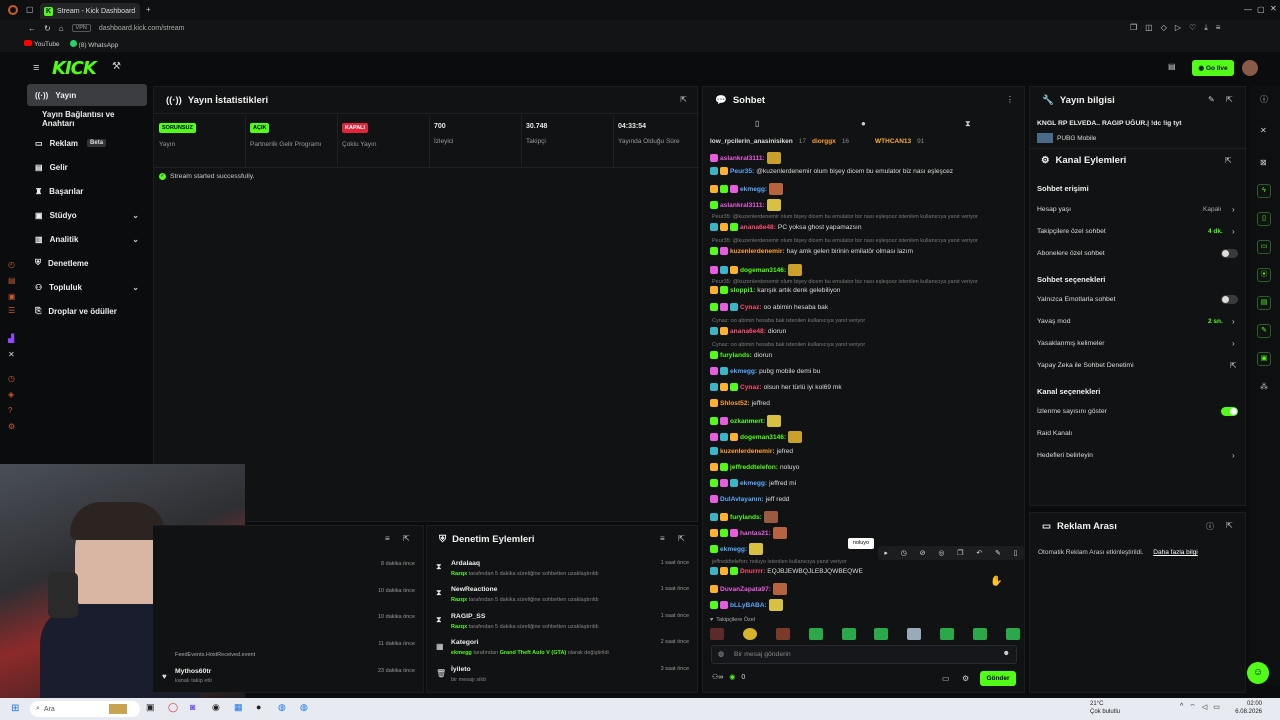 The height and width of the screenshot is (720, 1280). What do you see at coordinates (173, 707) in the screenshot?
I see `opera-icon: ◯` at bounding box center [173, 707].